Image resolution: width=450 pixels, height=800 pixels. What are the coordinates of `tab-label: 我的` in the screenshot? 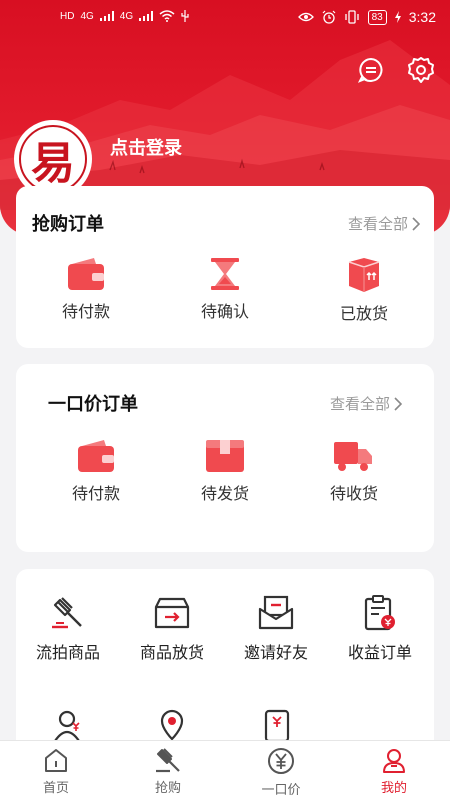 It's located at (393, 787).